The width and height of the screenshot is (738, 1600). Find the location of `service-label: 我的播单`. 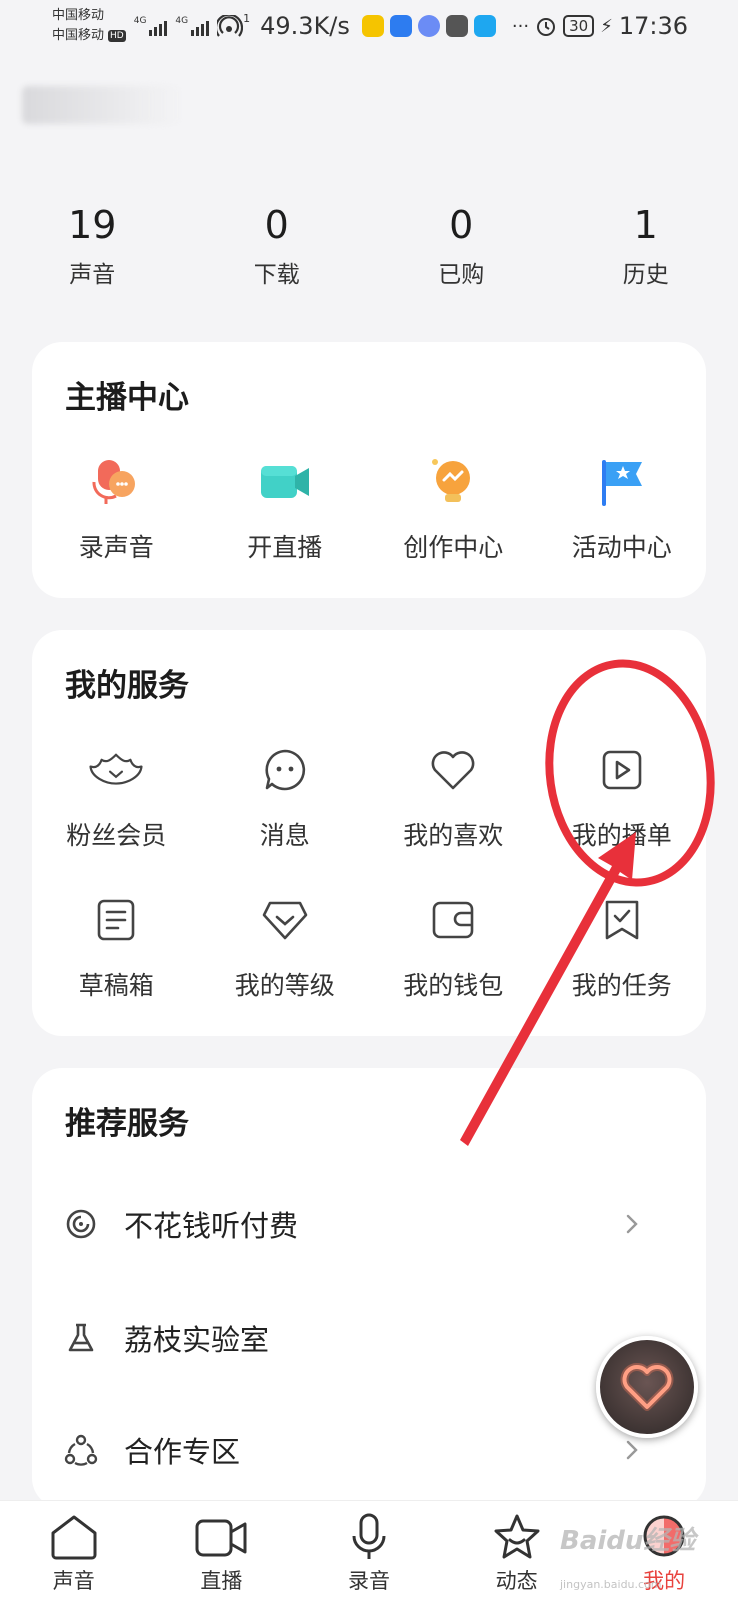

service-label: 我的播单 is located at coordinates (621, 835).